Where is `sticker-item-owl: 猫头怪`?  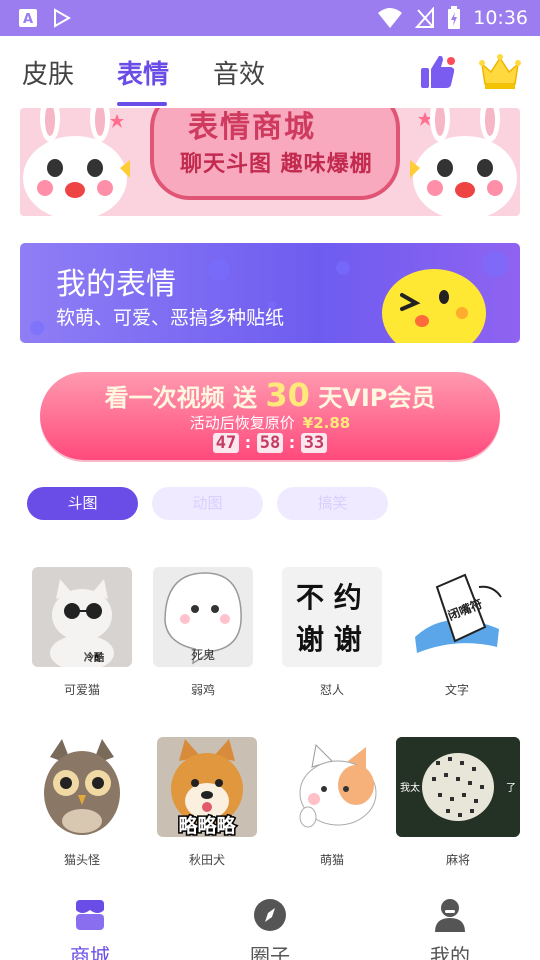
sticker-item-owl: 猫头怪 is located at coordinates (82, 802).